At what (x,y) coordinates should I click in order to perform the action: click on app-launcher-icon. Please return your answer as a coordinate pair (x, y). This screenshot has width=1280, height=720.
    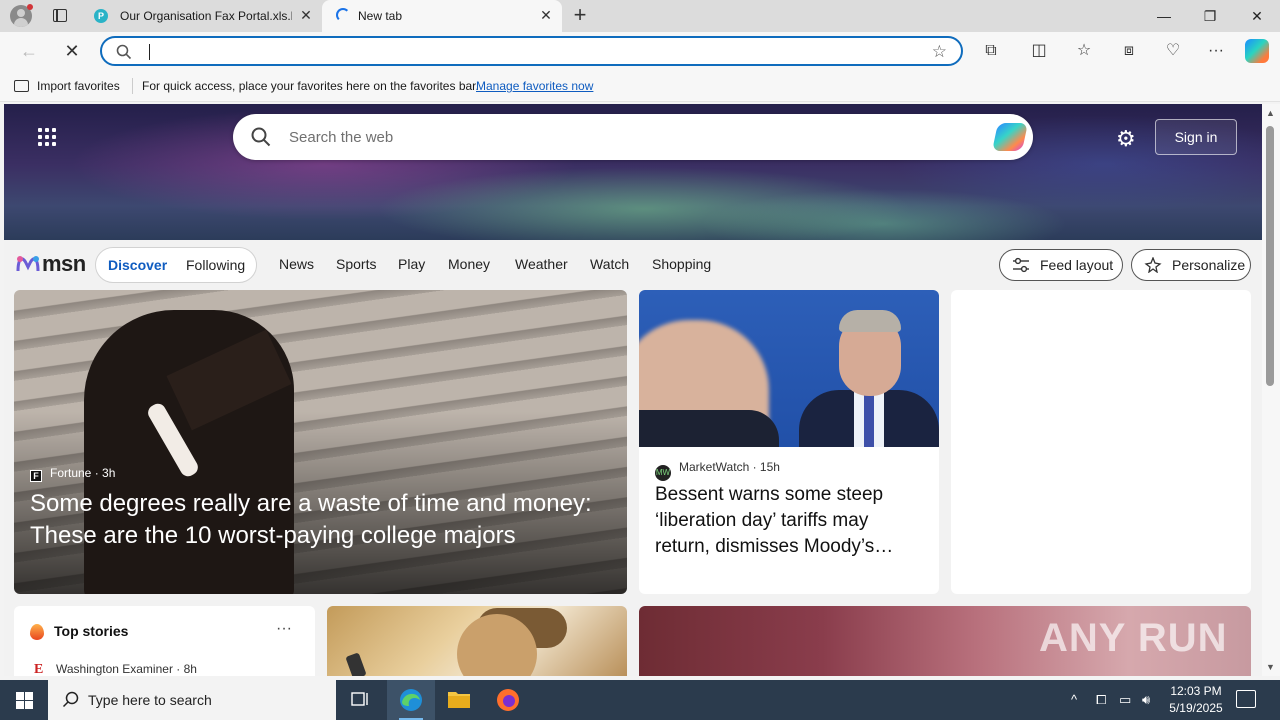
    Looking at the image, I should click on (48, 138).